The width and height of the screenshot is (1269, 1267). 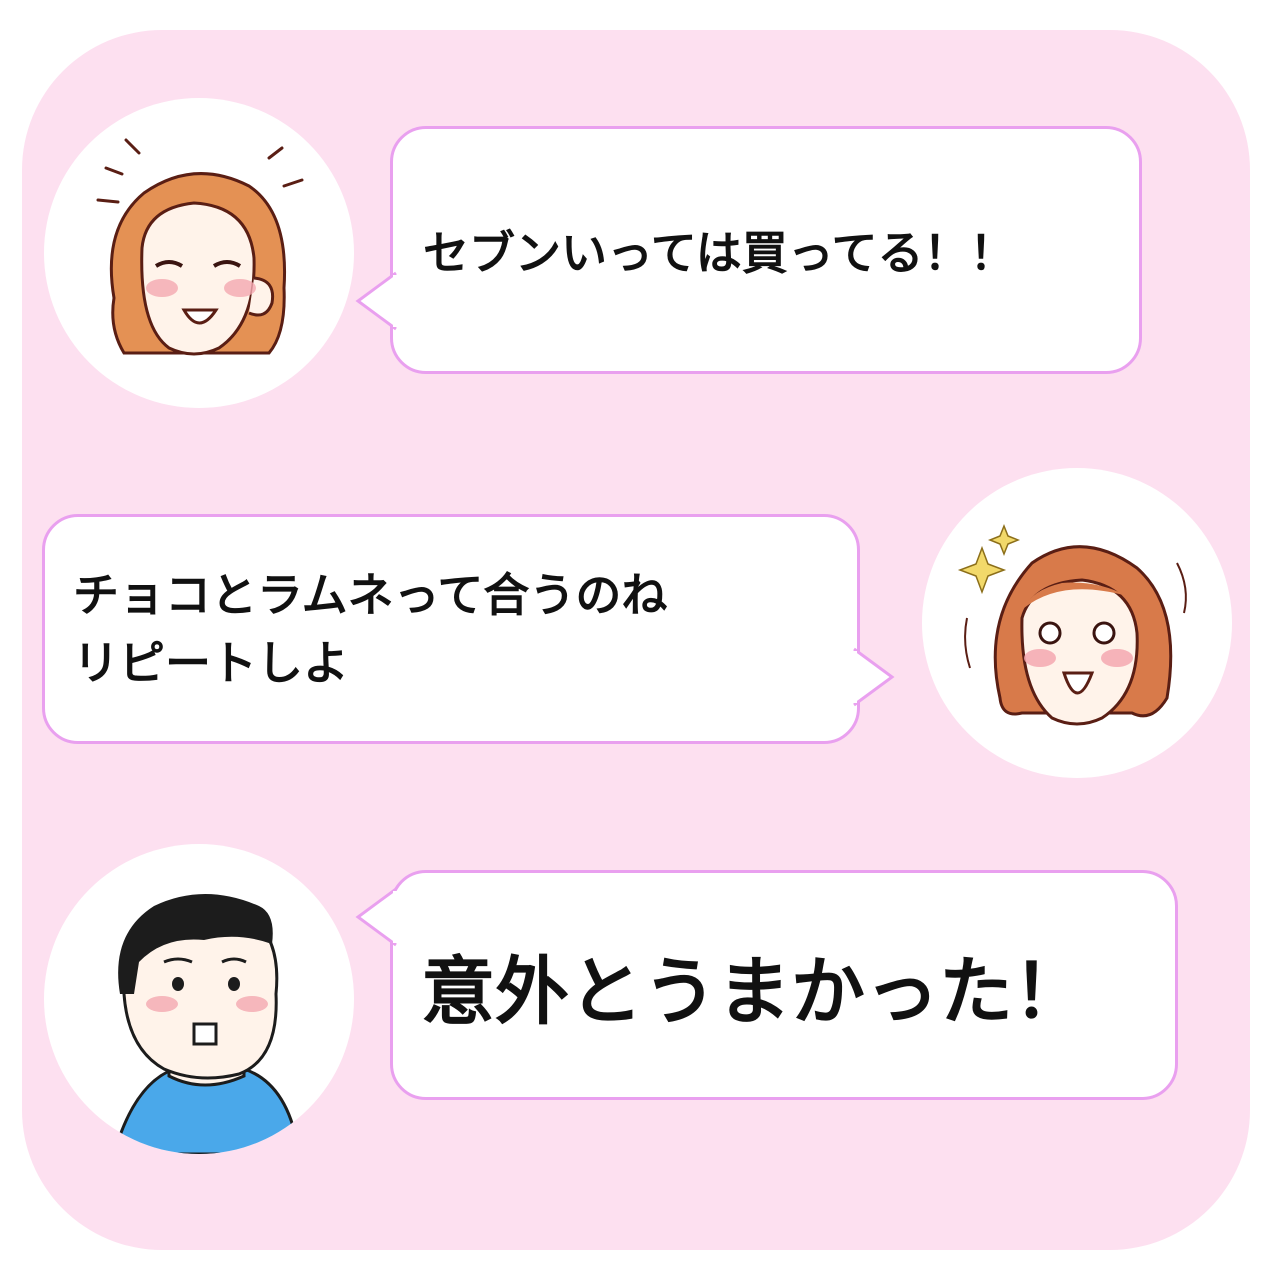 What do you see at coordinates (199, 999) in the screenshot?
I see `man-avatar` at bounding box center [199, 999].